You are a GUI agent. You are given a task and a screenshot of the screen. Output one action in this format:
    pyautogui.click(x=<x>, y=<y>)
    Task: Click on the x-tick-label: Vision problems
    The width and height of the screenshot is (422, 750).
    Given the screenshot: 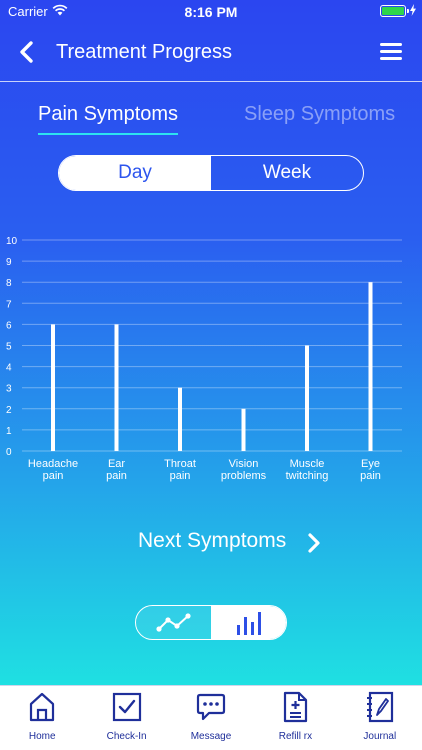 What is the action you would take?
    pyautogui.click(x=244, y=470)
    